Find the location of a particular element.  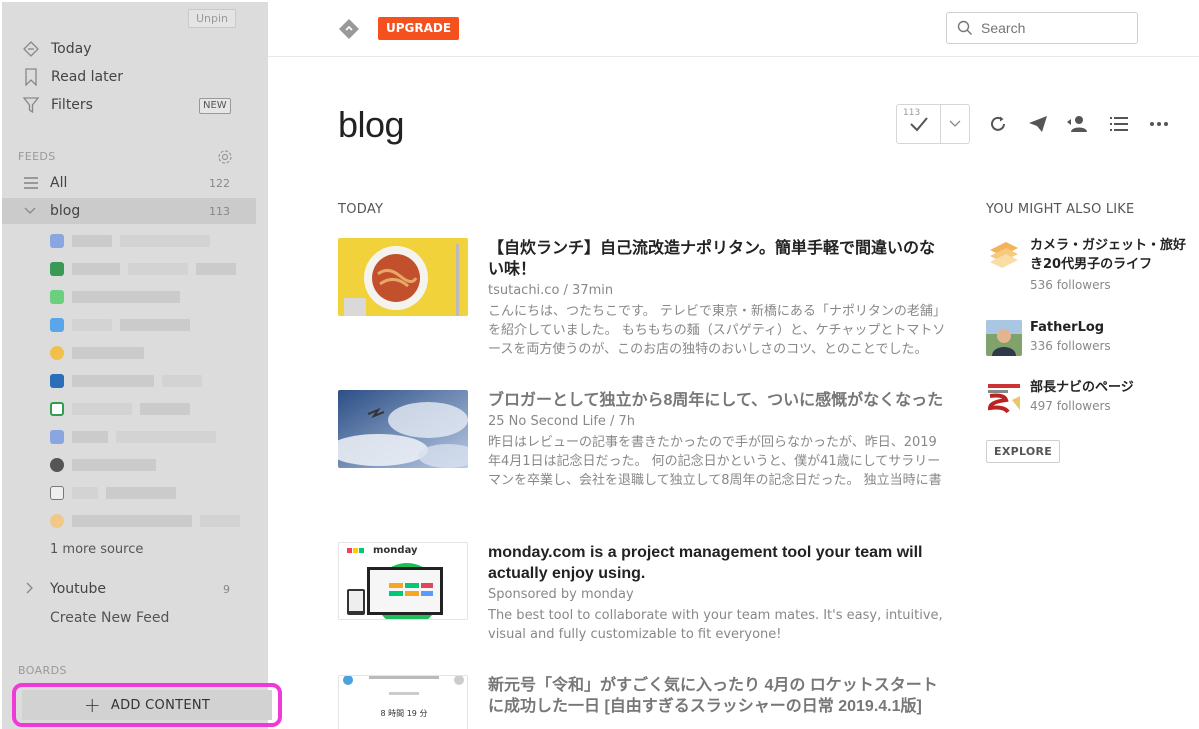

search-box is located at coordinates (1042, 28).